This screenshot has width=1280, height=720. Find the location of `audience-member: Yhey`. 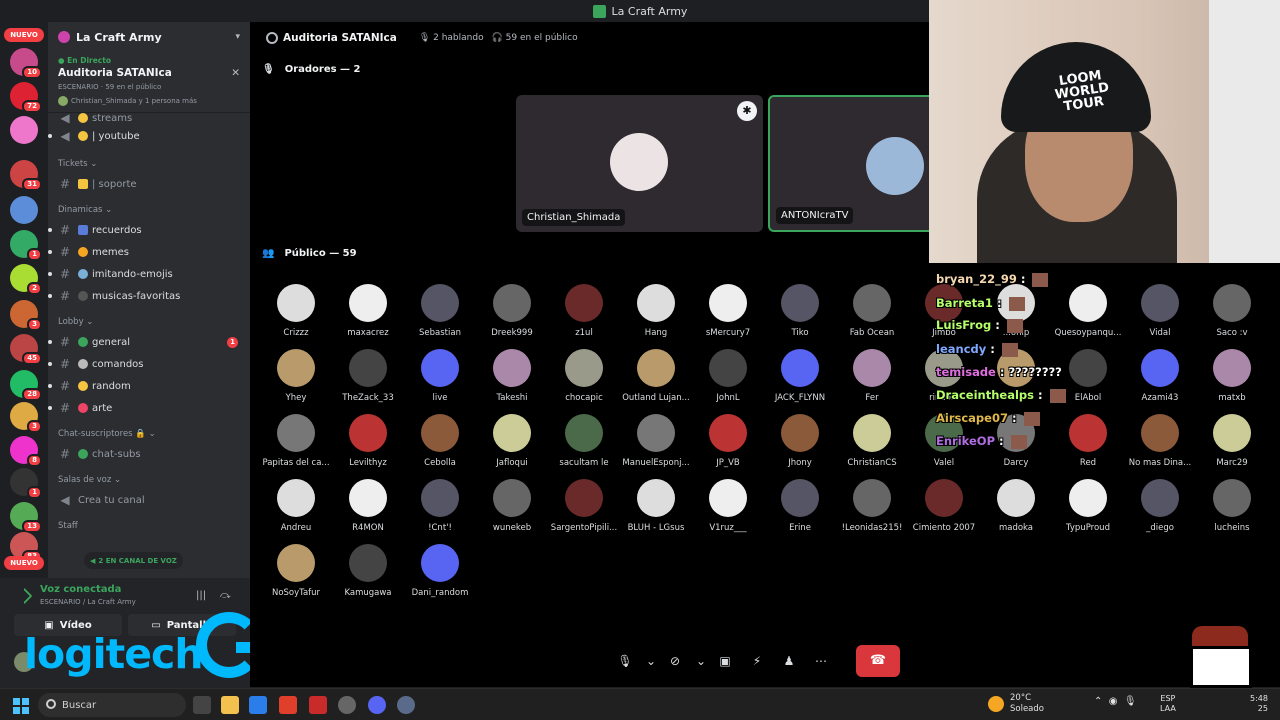

audience-member: Yhey is located at coordinates (296, 376).